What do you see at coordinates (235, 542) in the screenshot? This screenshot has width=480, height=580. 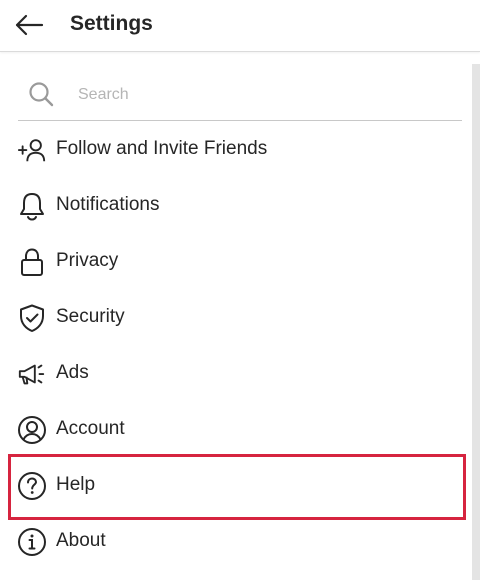 I see `menu-item-about: About` at bounding box center [235, 542].